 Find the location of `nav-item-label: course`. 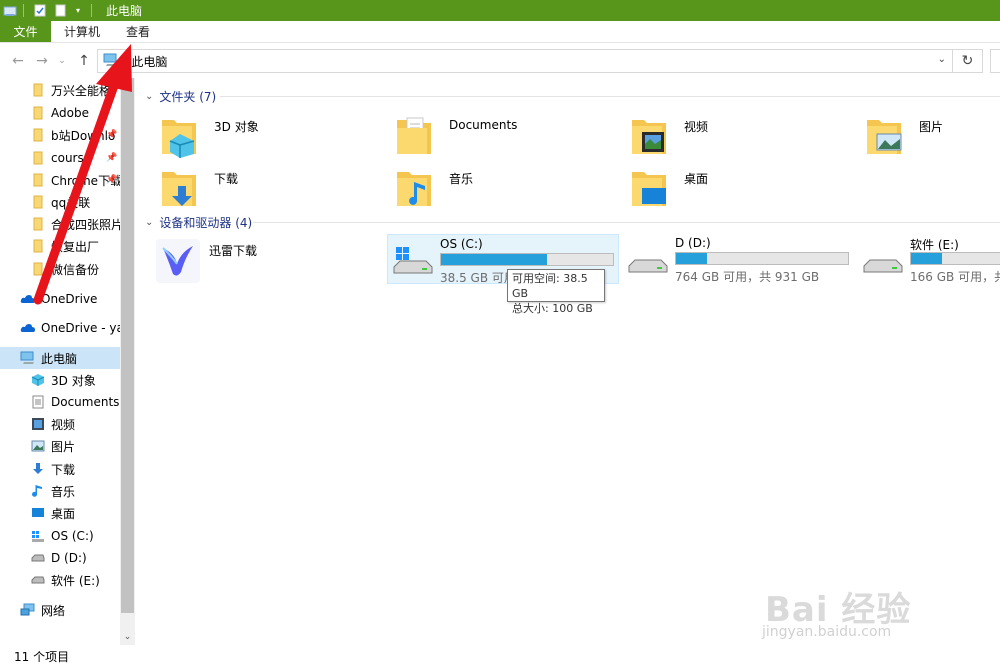

nav-item-label: course is located at coordinates (71, 158).